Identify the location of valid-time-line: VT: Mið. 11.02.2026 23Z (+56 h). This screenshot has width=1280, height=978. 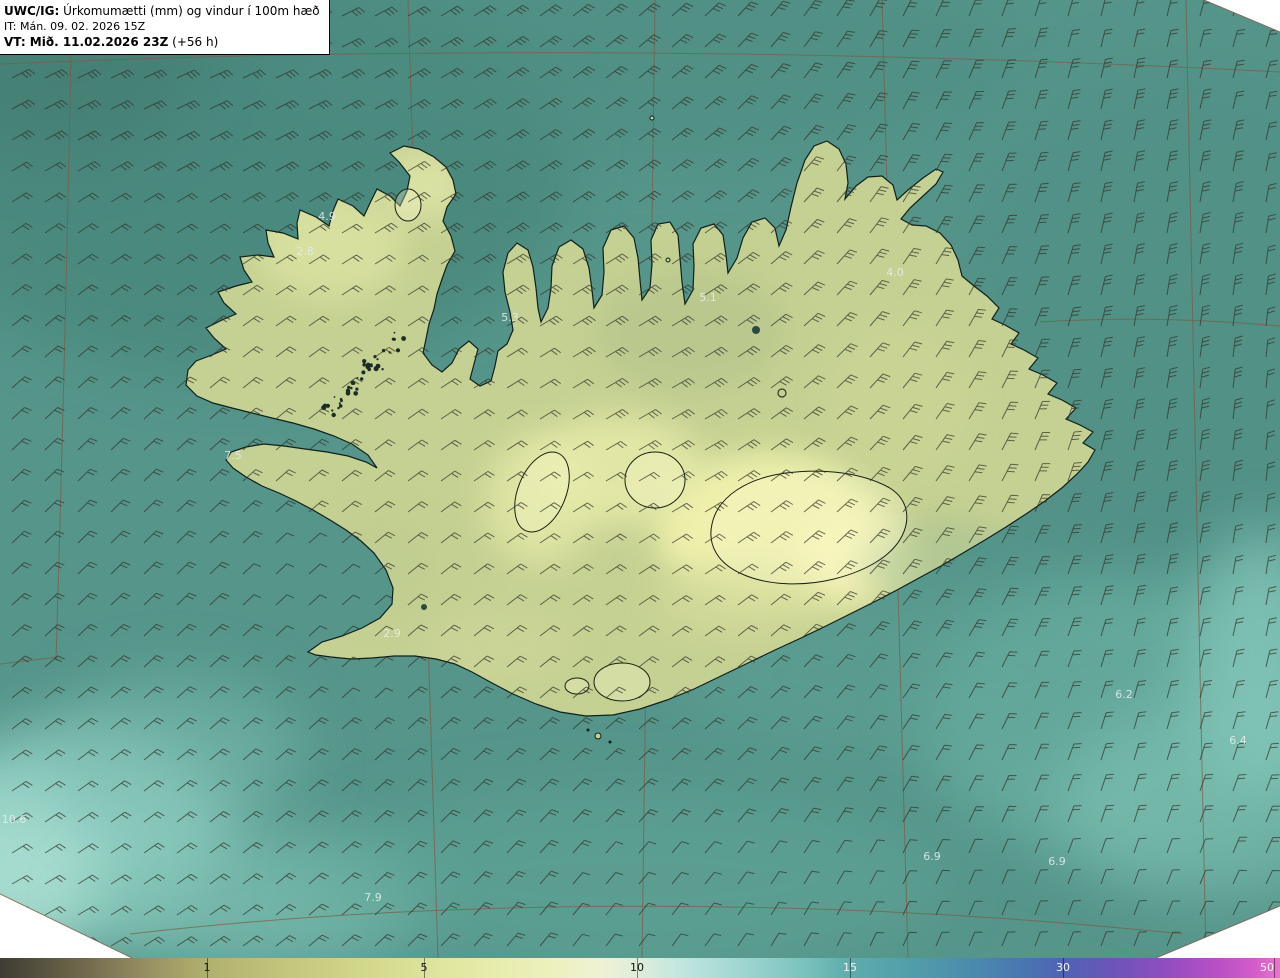
(162, 42).